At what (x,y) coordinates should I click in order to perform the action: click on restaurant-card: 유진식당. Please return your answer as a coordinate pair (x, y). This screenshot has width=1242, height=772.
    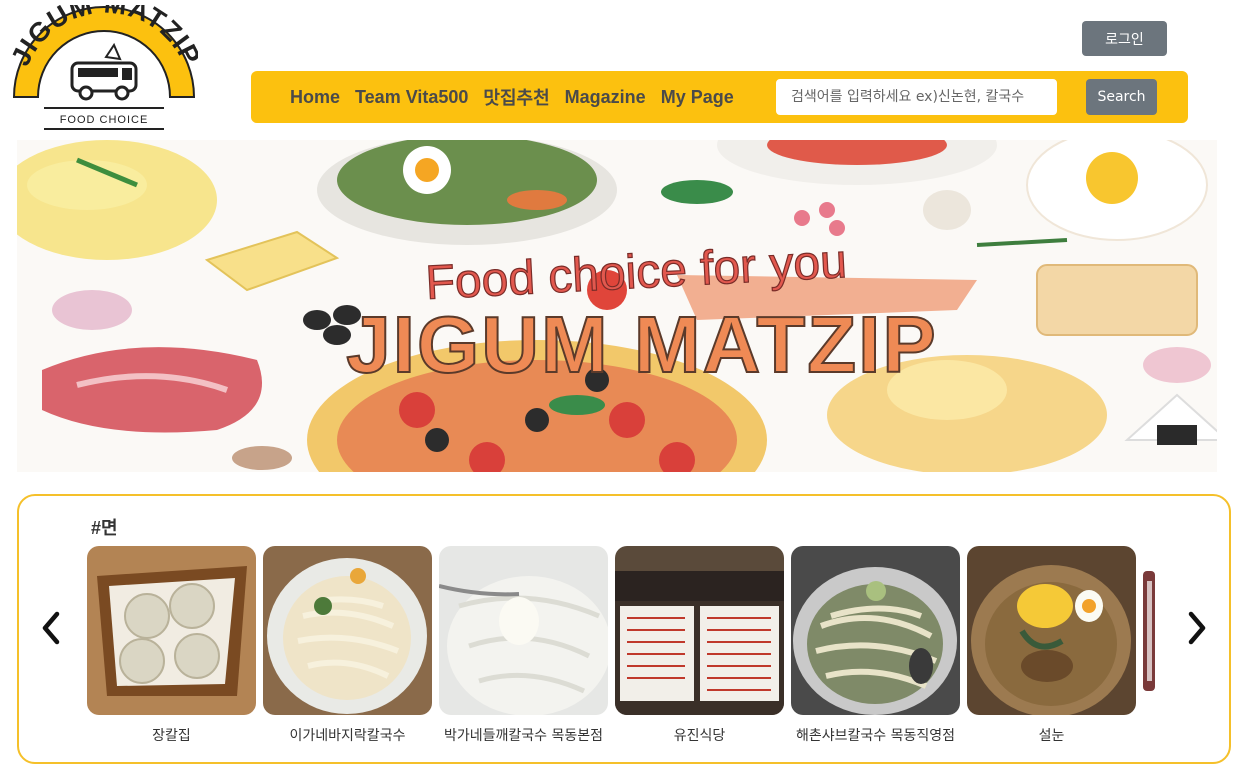
    Looking at the image, I should click on (699, 645).